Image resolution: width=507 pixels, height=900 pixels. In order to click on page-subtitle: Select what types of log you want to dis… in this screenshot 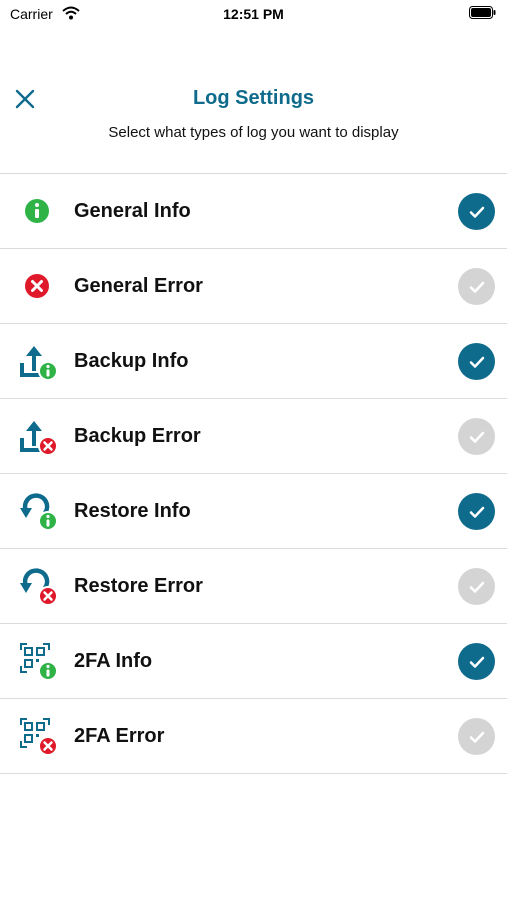, I will do `click(253, 132)`.